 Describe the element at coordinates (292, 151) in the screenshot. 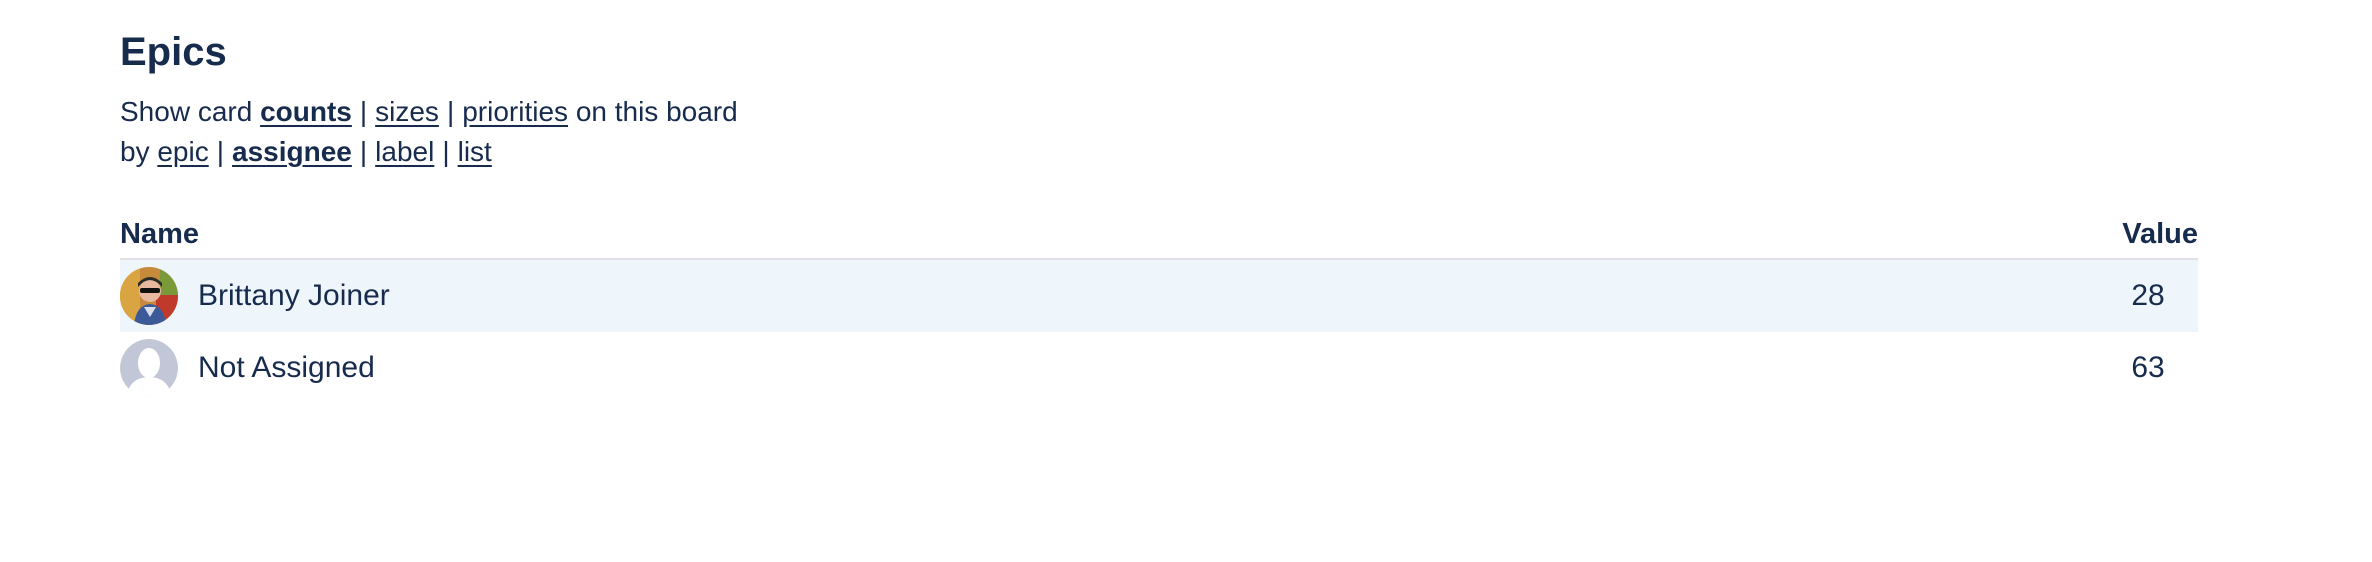

I see `group-by-assignee-link: assignee` at that location.